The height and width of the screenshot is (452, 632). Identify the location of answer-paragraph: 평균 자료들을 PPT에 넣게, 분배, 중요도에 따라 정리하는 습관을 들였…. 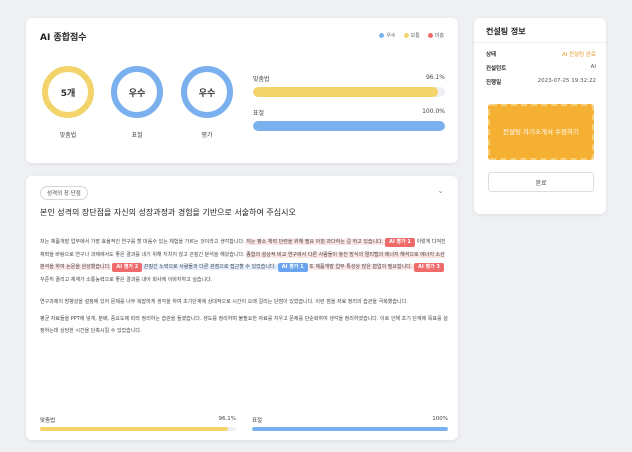
(244, 325).